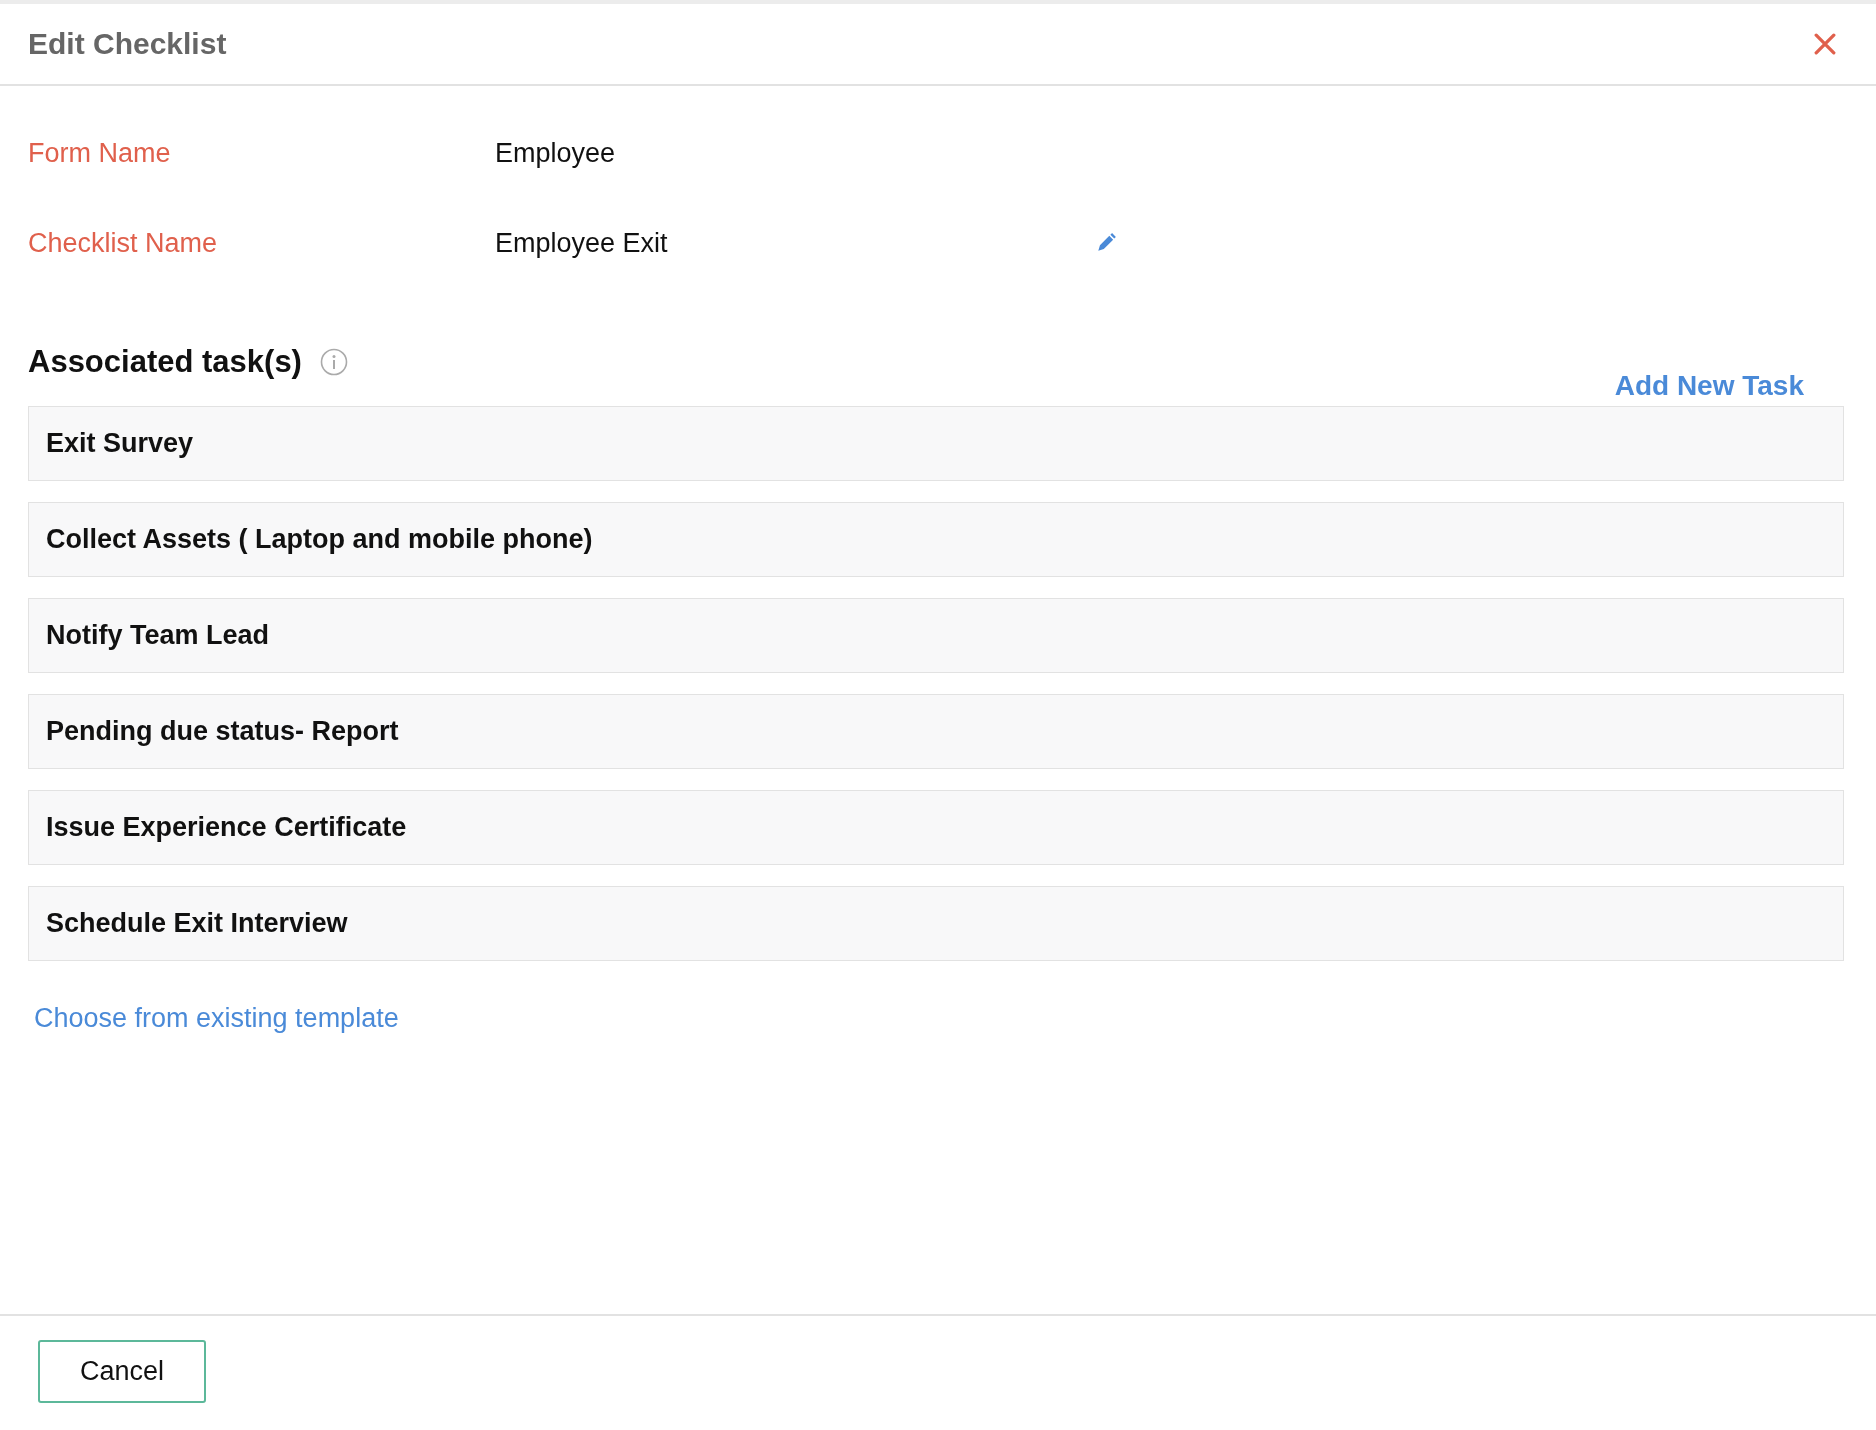  What do you see at coordinates (936, 635) in the screenshot?
I see `task-row: Notify Team Lead` at bounding box center [936, 635].